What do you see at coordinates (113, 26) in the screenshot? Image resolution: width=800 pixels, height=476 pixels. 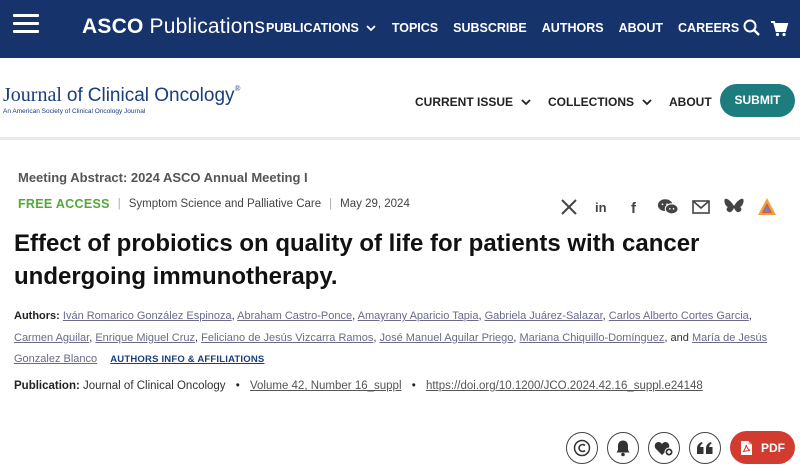 I see `brand-bold: ASCO` at bounding box center [113, 26].